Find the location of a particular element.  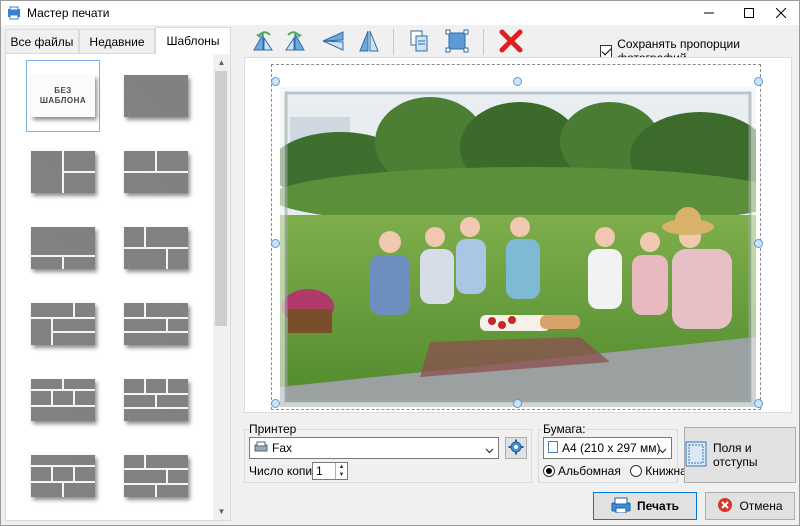

resize-handle-top-right is located at coordinates (758, 81).